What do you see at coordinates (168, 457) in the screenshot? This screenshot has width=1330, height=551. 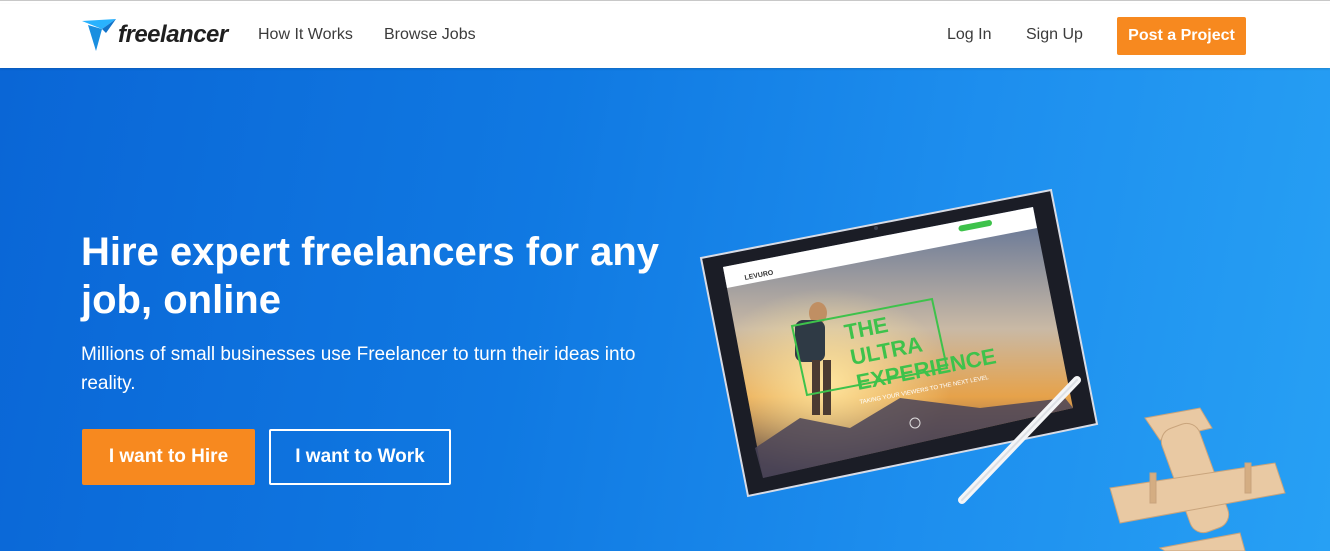 I see `hire-button: I want to Hire` at bounding box center [168, 457].